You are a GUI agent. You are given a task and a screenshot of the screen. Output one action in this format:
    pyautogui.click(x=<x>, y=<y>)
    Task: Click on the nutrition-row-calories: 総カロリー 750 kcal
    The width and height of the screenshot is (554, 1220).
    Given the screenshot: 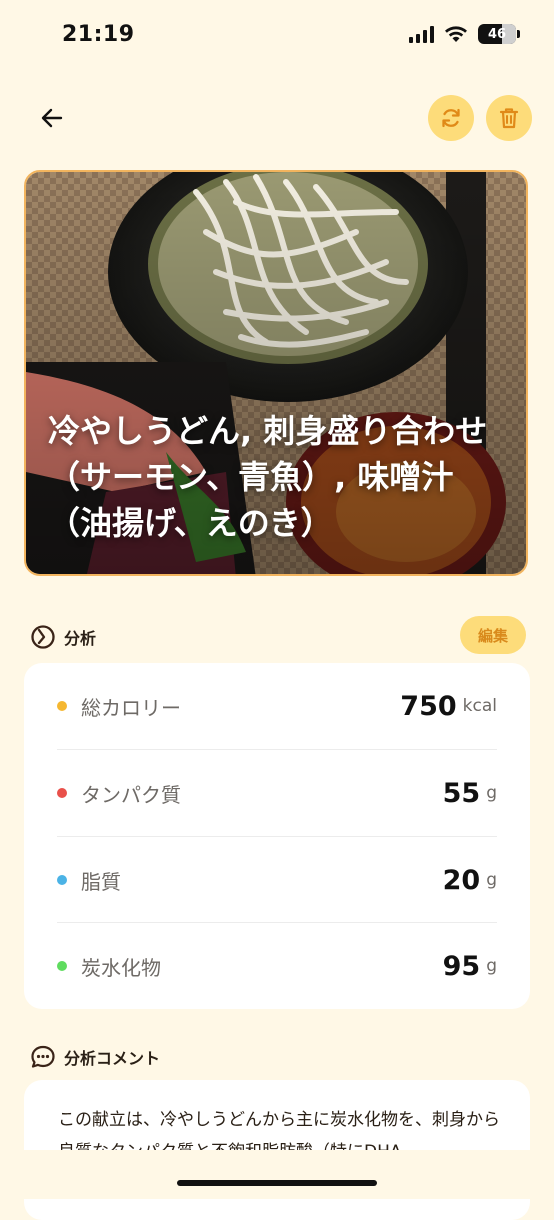 What is the action you would take?
    pyautogui.click(x=277, y=706)
    